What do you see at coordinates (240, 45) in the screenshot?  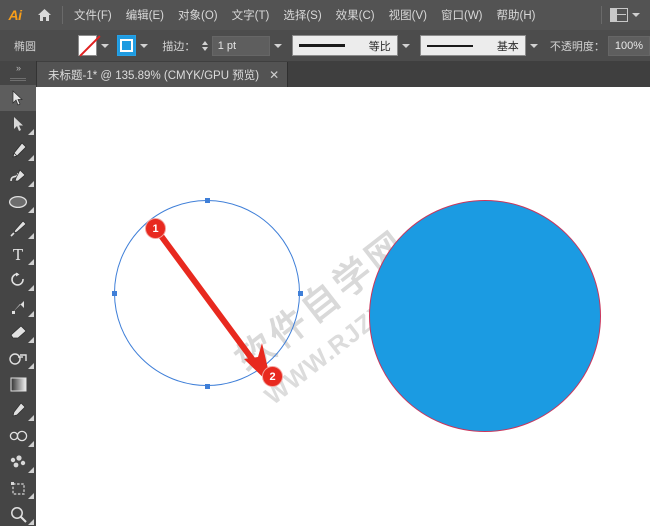 I see `stroke-weight-input: 1 pt` at bounding box center [240, 45].